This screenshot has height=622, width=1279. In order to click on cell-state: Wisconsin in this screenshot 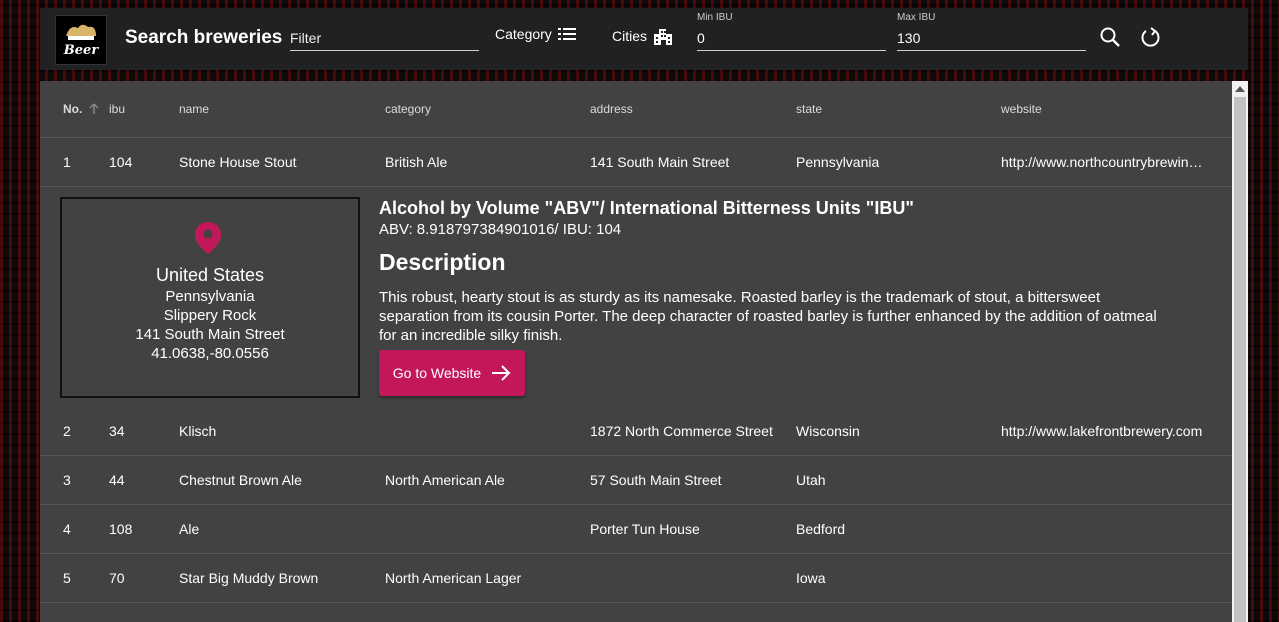, I will do `click(828, 431)`.